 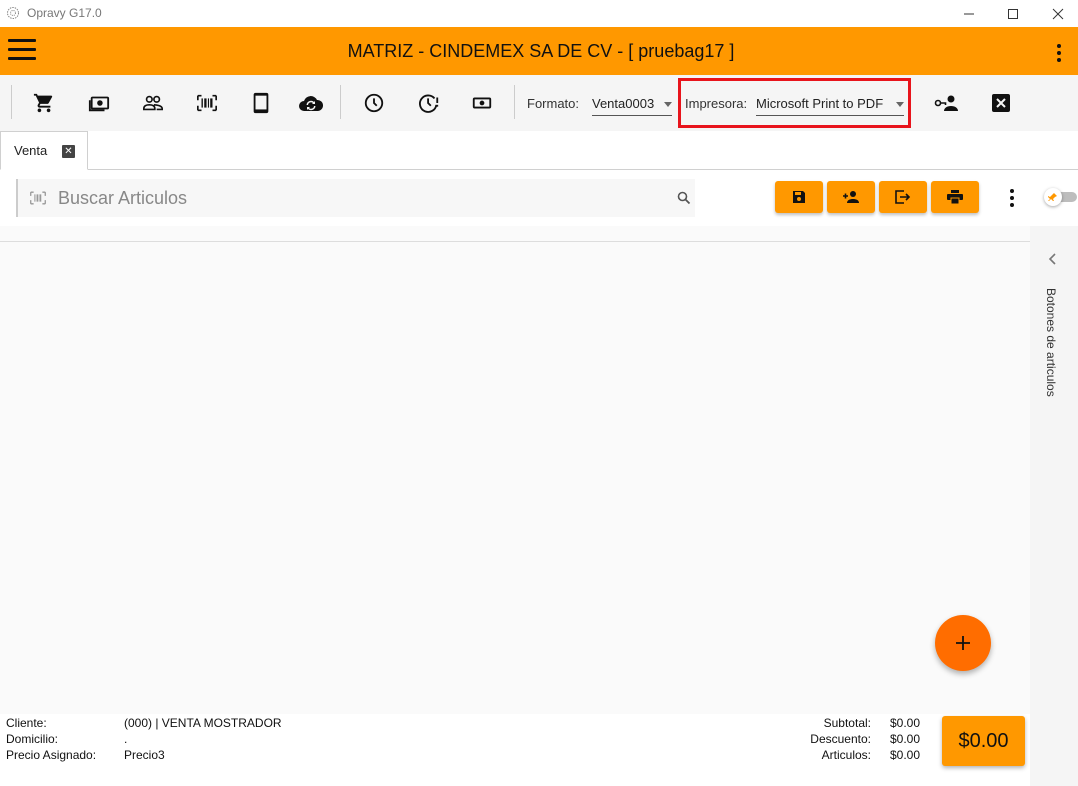 I want to click on exit-button, so click(x=903, y=197).